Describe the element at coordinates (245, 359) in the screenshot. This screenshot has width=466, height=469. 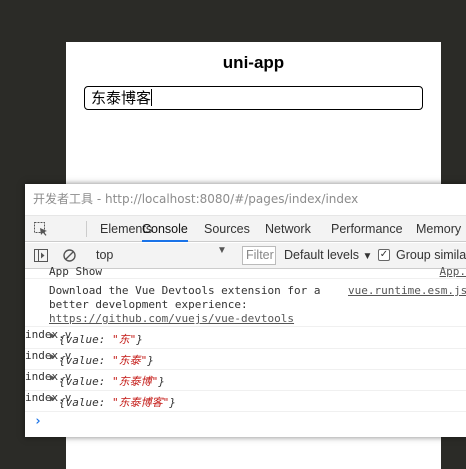
I see `console-log-row: ▶ {value: "东泰"} index.v` at that location.